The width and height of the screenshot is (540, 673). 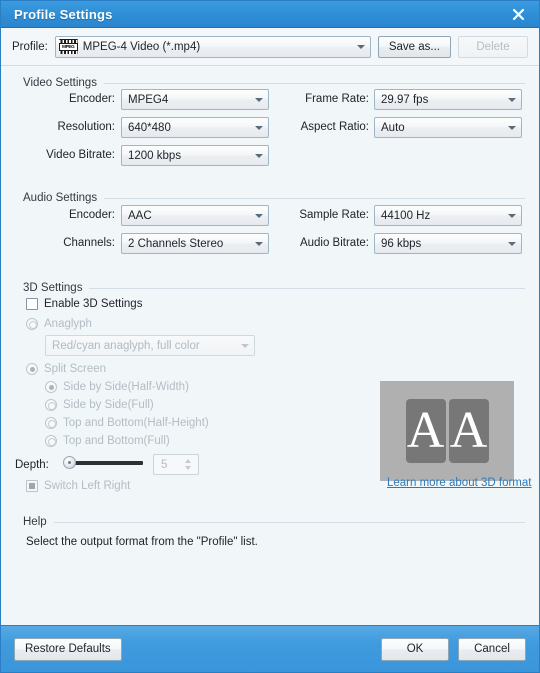 I want to click on preview-pane-right: A, so click(x=468, y=431).